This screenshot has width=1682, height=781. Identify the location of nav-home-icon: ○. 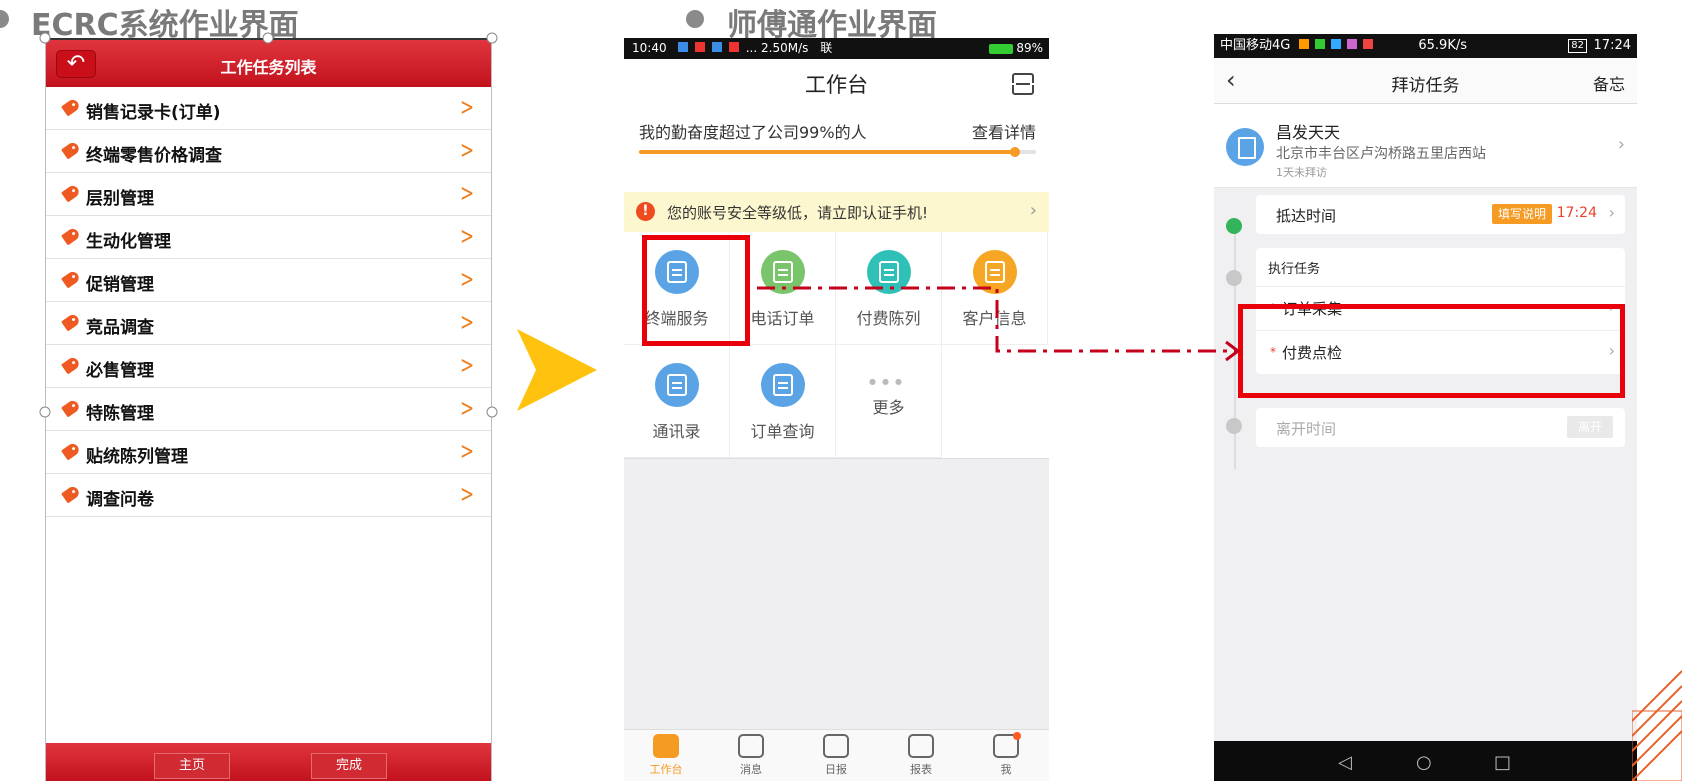
(1424, 762).